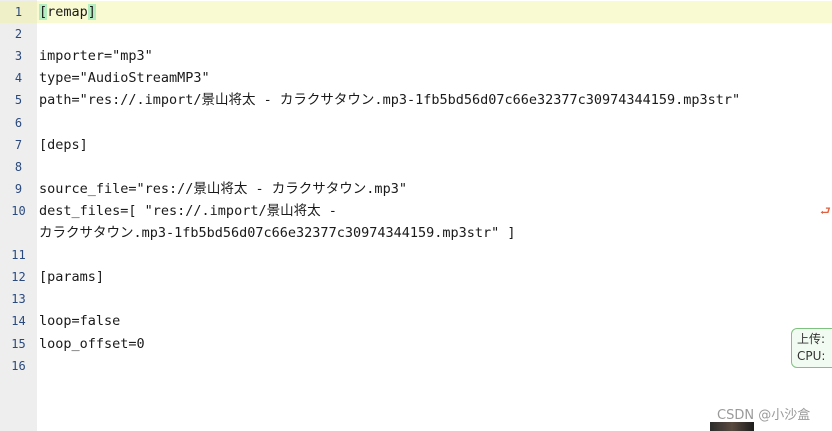 The width and height of the screenshot is (832, 431). What do you see at coordinates (811, 356) in the screenshot?
I see `cpu-usage-label: CPU:` at bounding box center [811, 356].